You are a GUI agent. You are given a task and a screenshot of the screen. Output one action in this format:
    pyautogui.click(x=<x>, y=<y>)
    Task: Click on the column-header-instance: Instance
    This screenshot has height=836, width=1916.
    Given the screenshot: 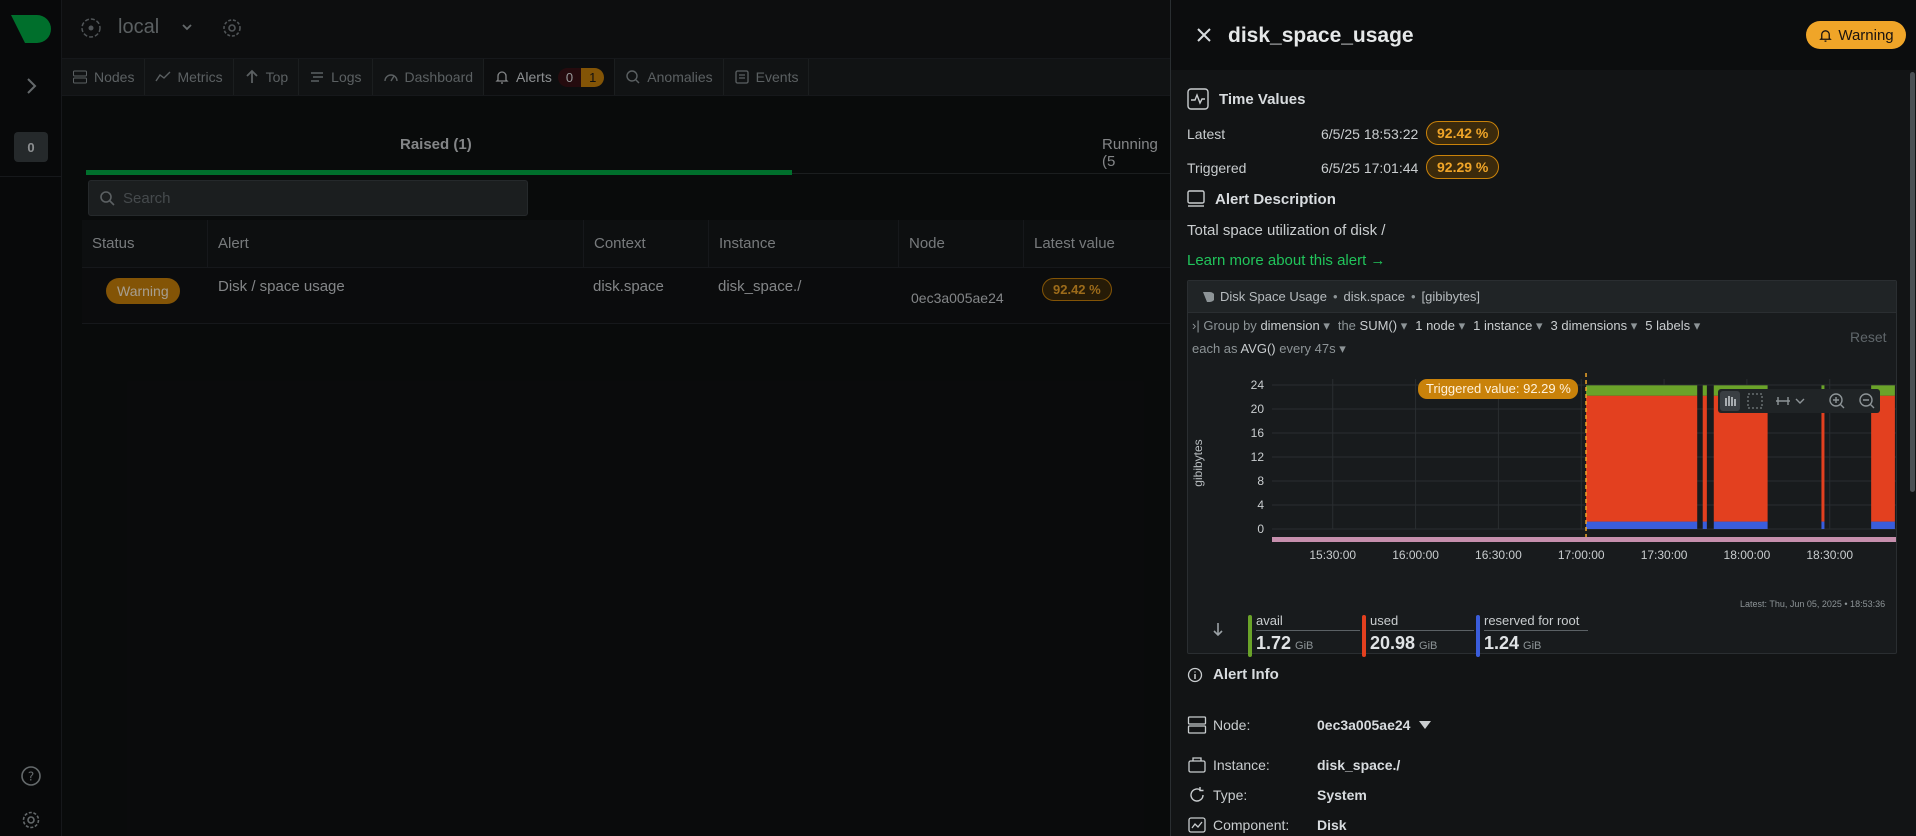 What is the action you would take?
    pyautogui.click(x=803, y=244)
    